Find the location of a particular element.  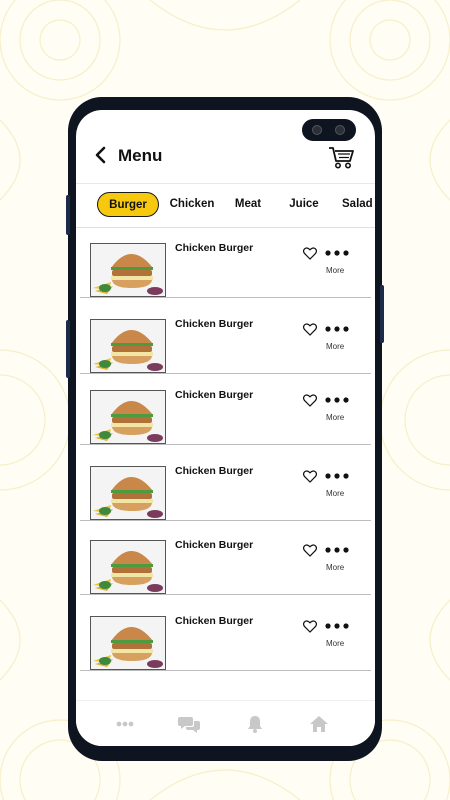

app-header: Menu is located at coordinates (225, 148).